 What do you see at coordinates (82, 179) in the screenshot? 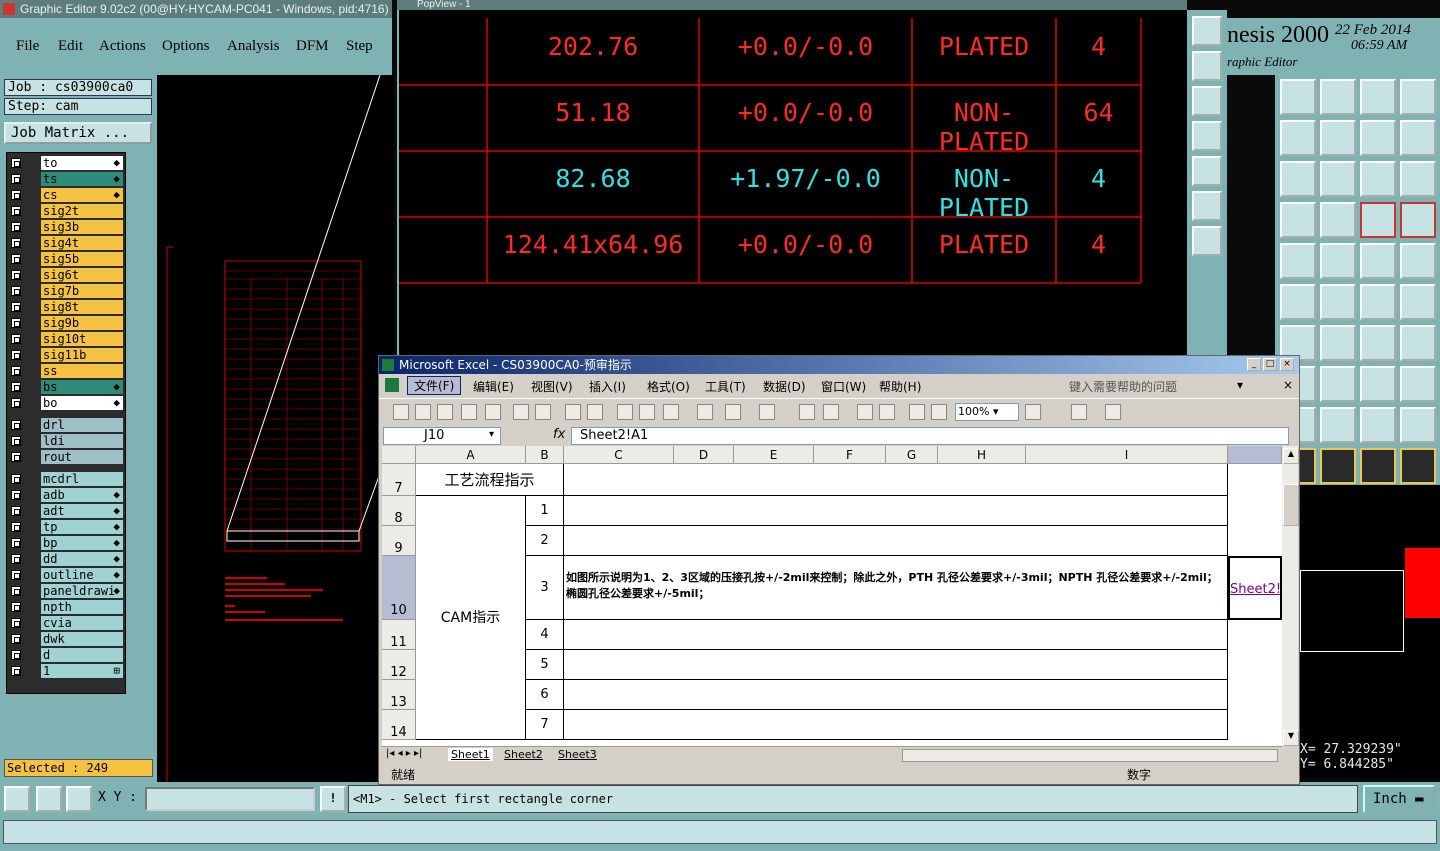
I see `layer-name: ts ◆` at bounding box center [82, 179].